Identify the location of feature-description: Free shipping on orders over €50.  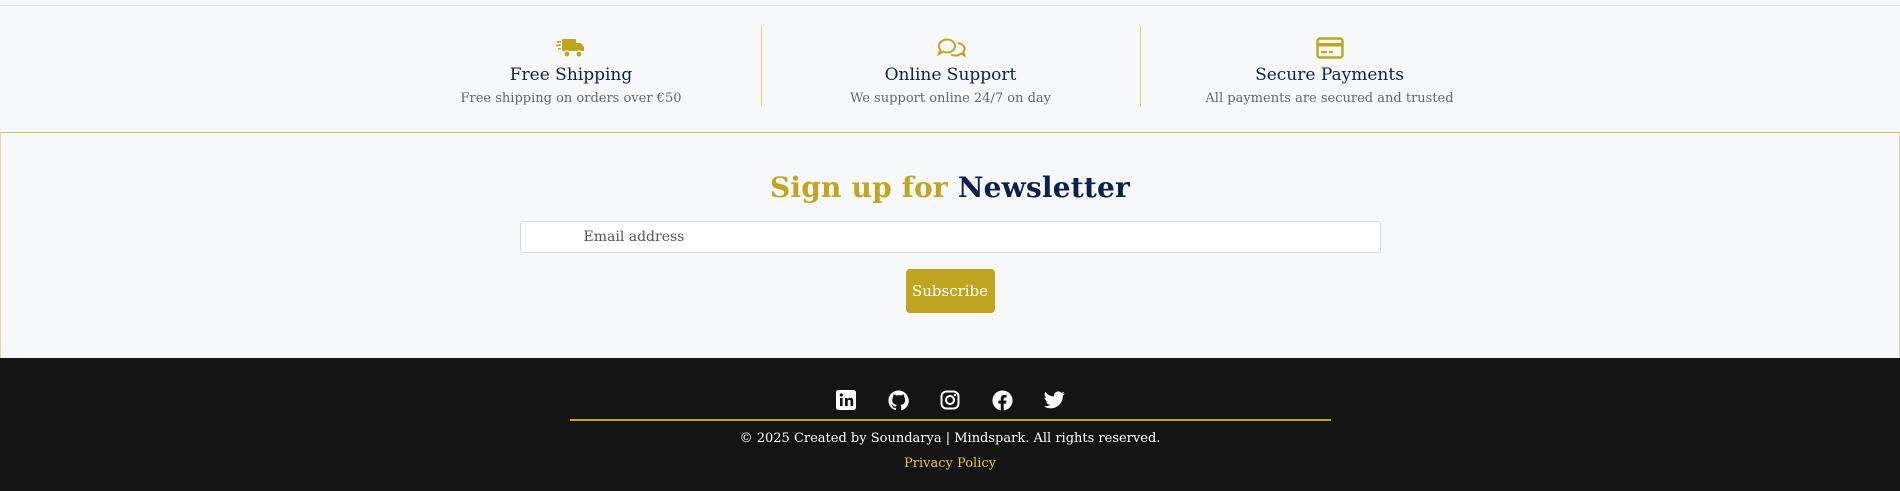
(571, 98).